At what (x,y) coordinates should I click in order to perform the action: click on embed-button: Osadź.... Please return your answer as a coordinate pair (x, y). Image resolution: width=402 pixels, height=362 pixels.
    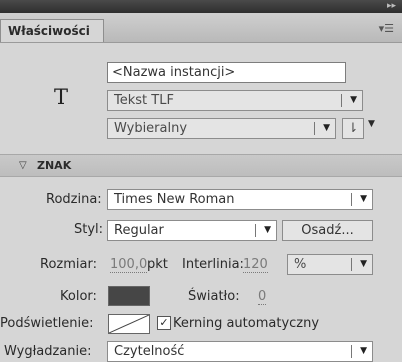
    Looking at the image, I should click on (327, 230).